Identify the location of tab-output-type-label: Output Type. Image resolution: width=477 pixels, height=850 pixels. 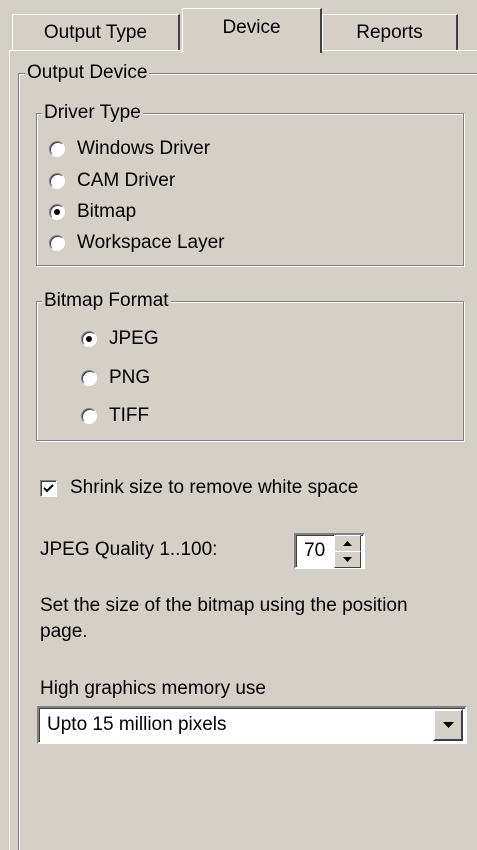
(95, 32).